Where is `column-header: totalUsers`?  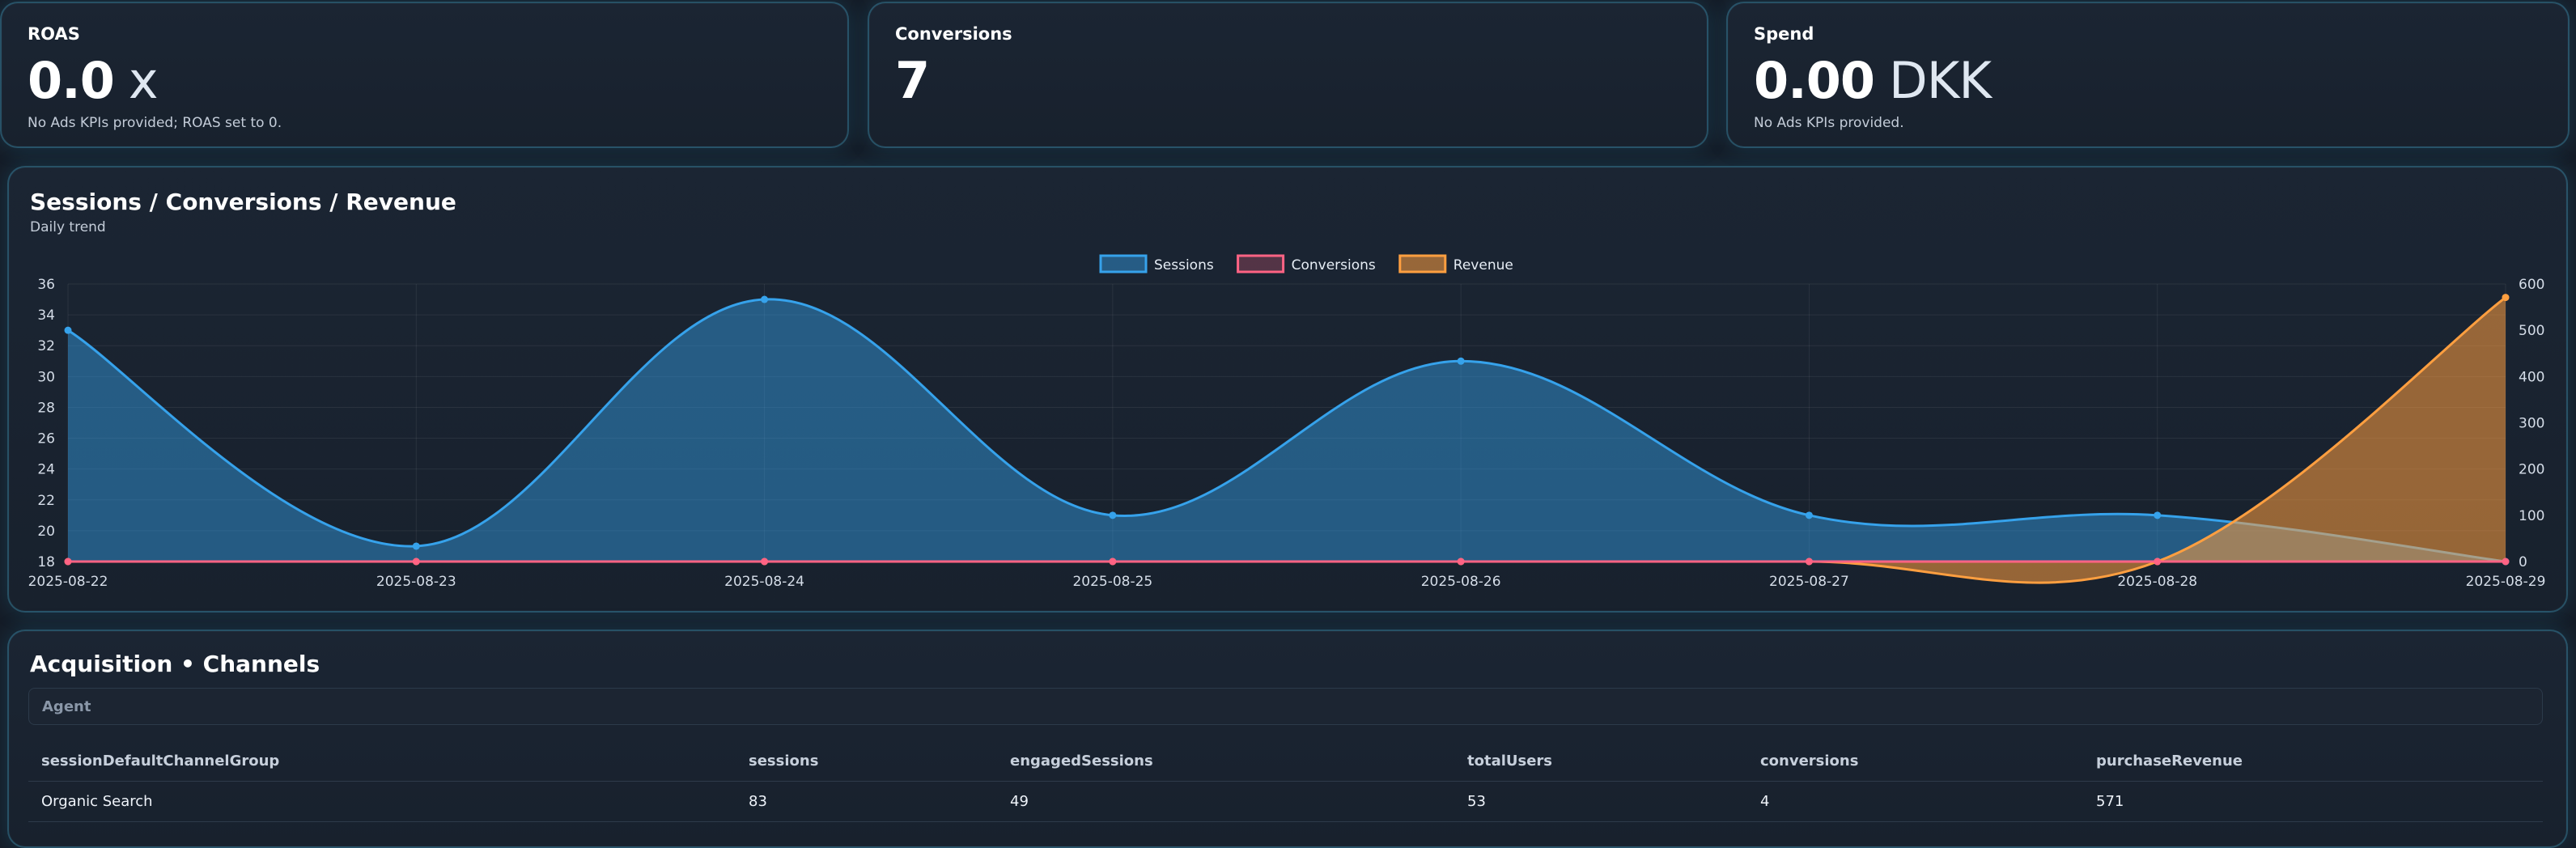 column-header: totalUsers is located at coordinates (1509, 762).